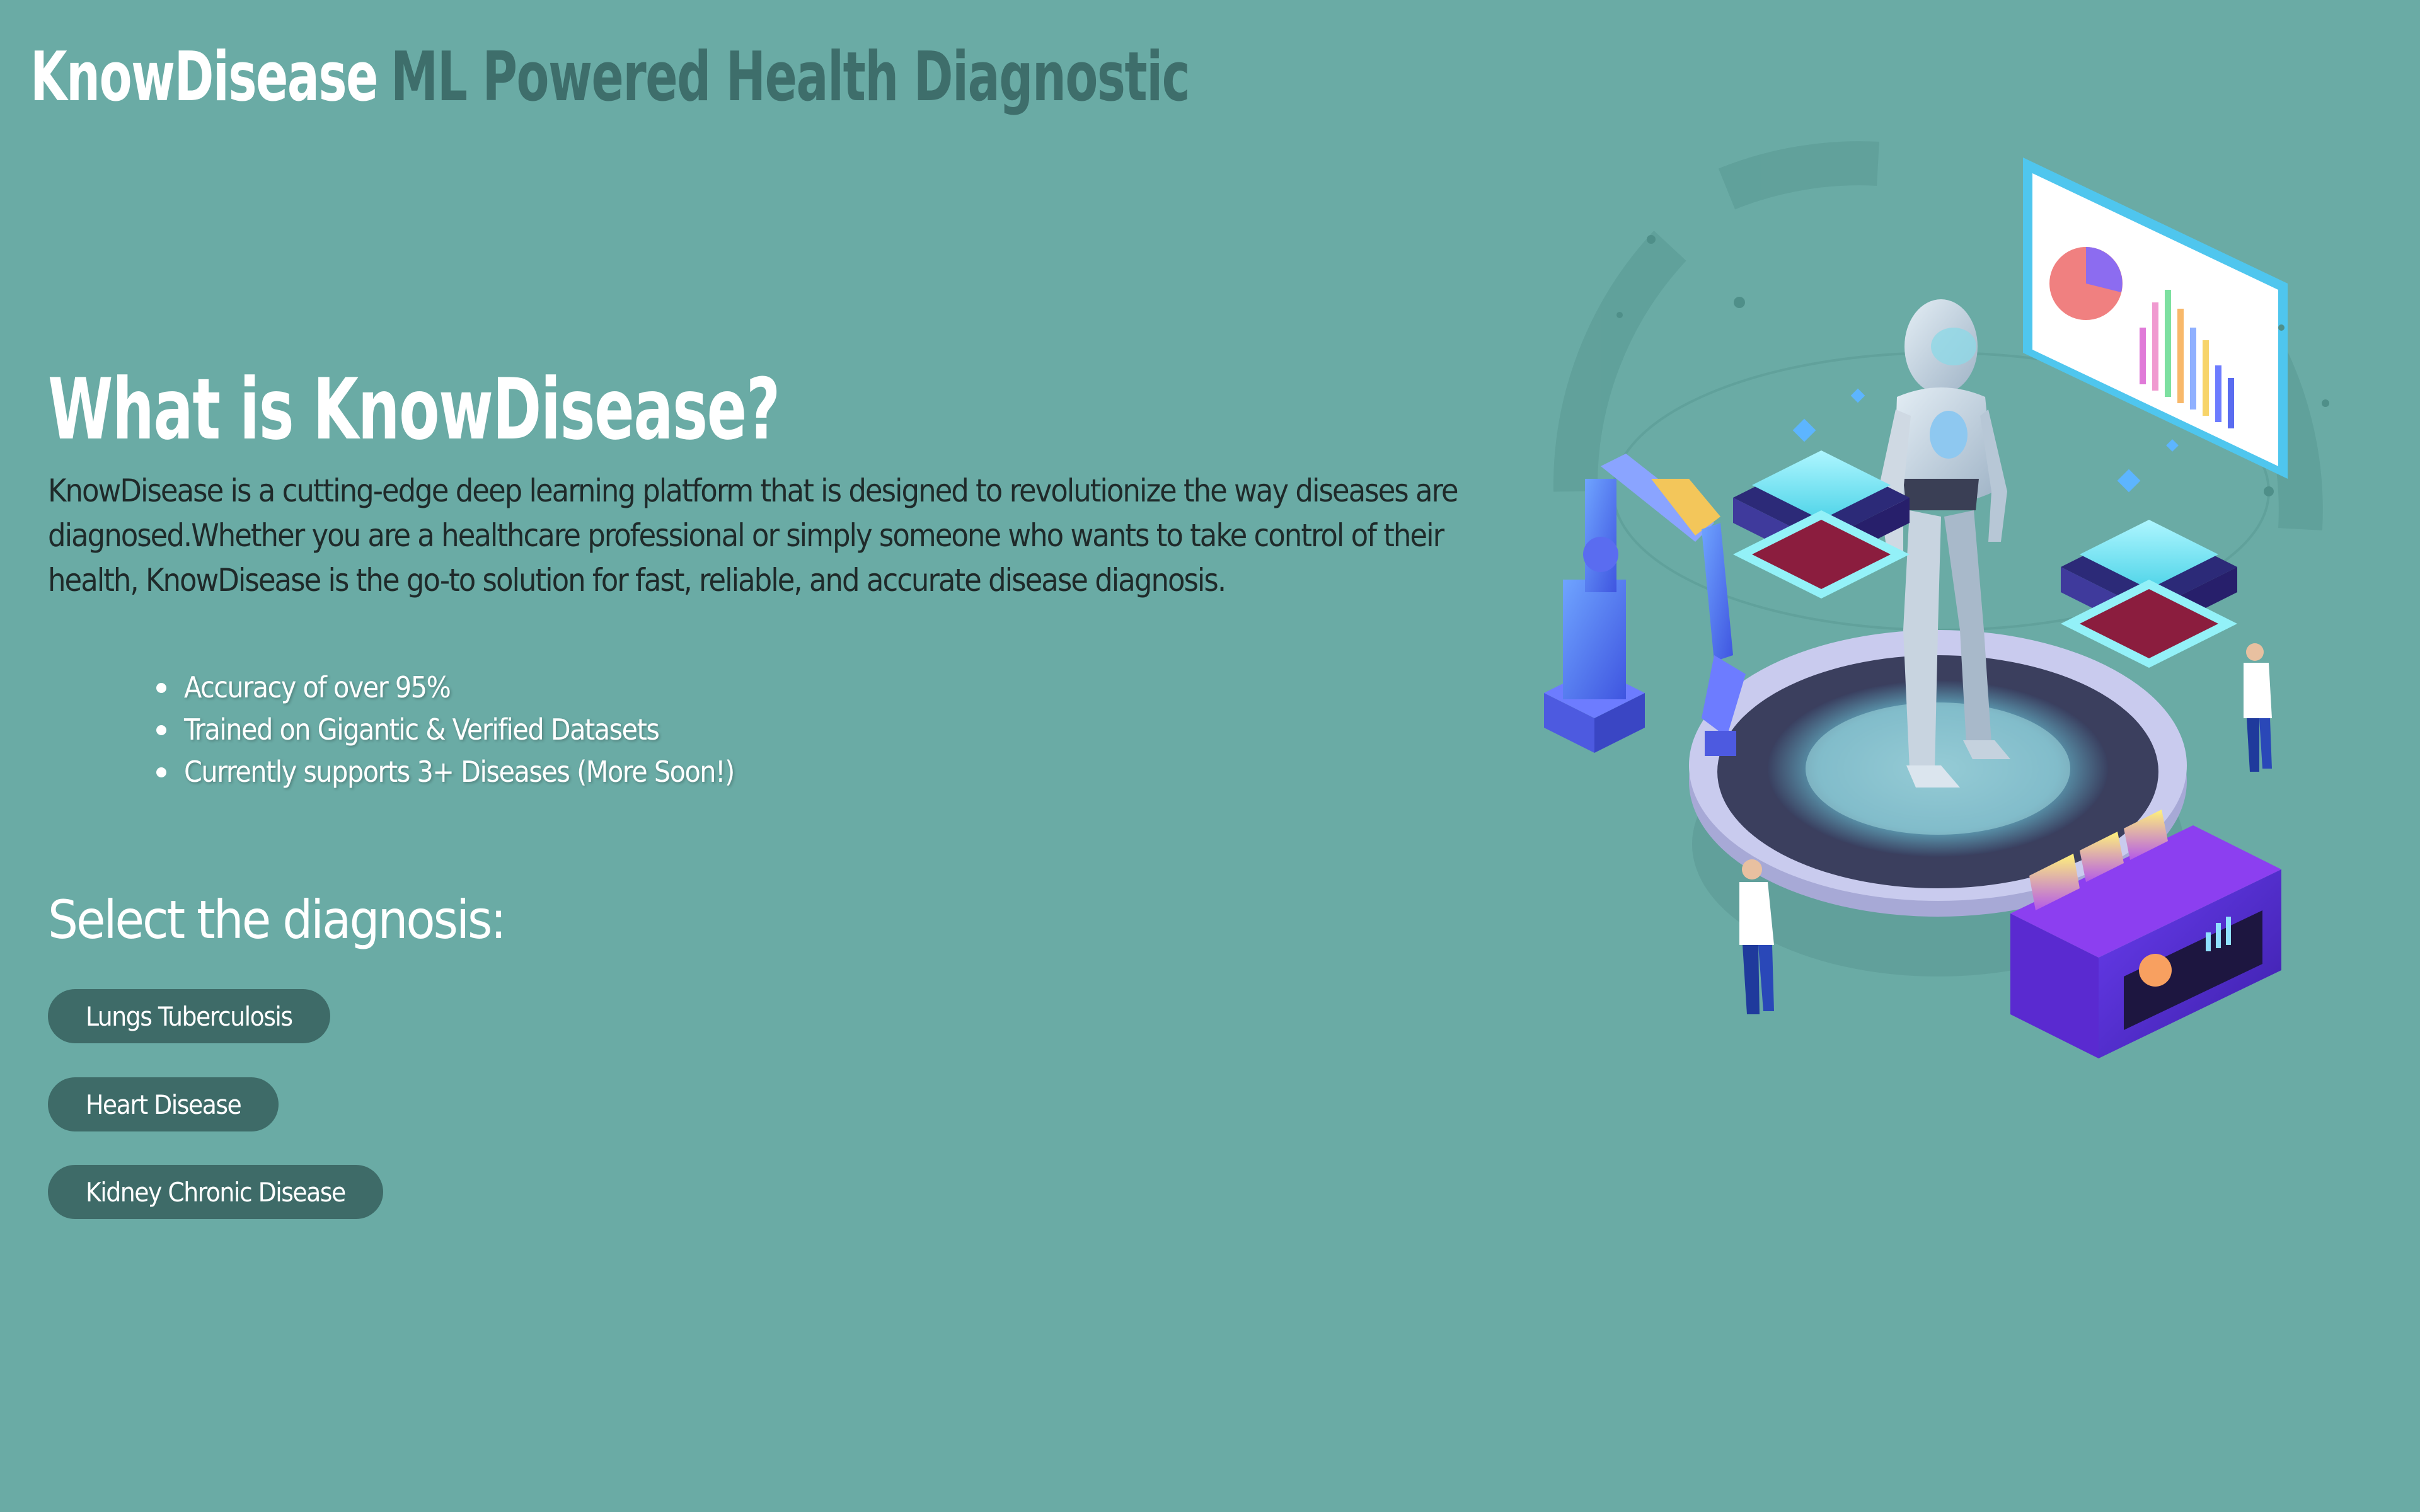  Describe the element at coordinates (414, 409) in the screenshot. I see `intro-title: What is KnowDisease?` at that location.